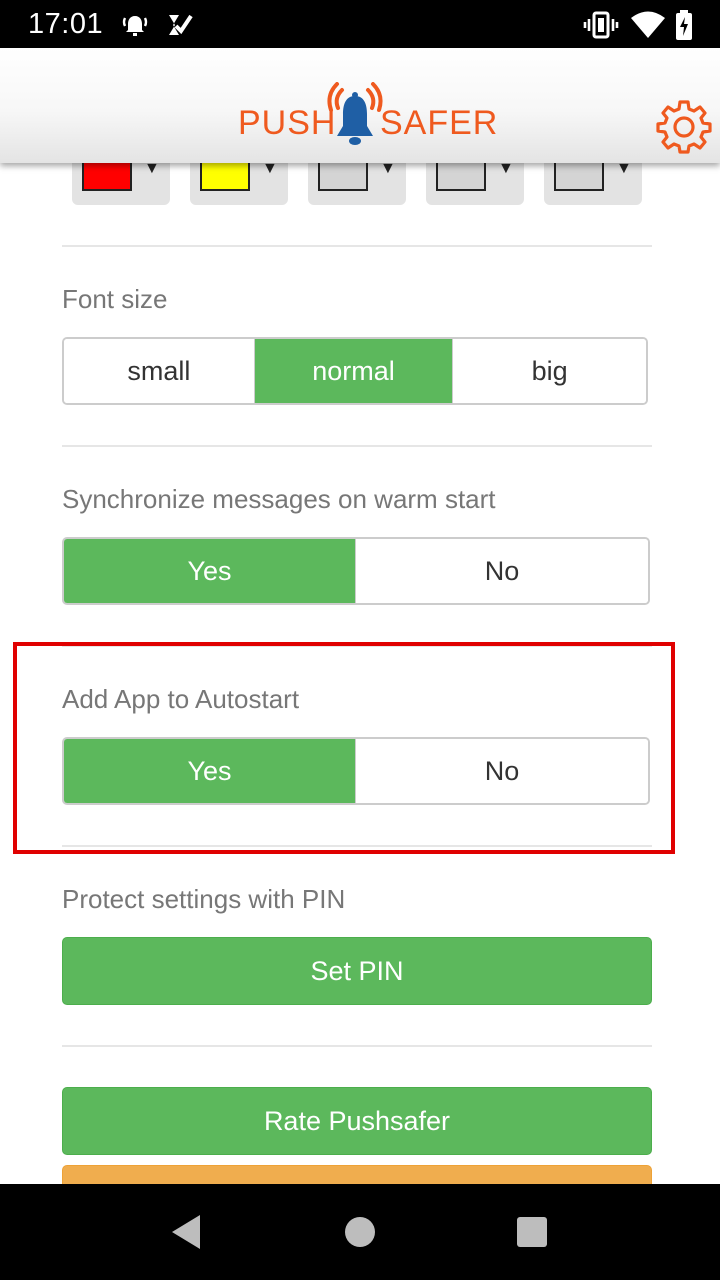 The height and width of the screenshot is (1280, 720). What do you see at coordinates (355, 113) in the screenshot?
I see `bell-icon` at bounding box center [355, 113].